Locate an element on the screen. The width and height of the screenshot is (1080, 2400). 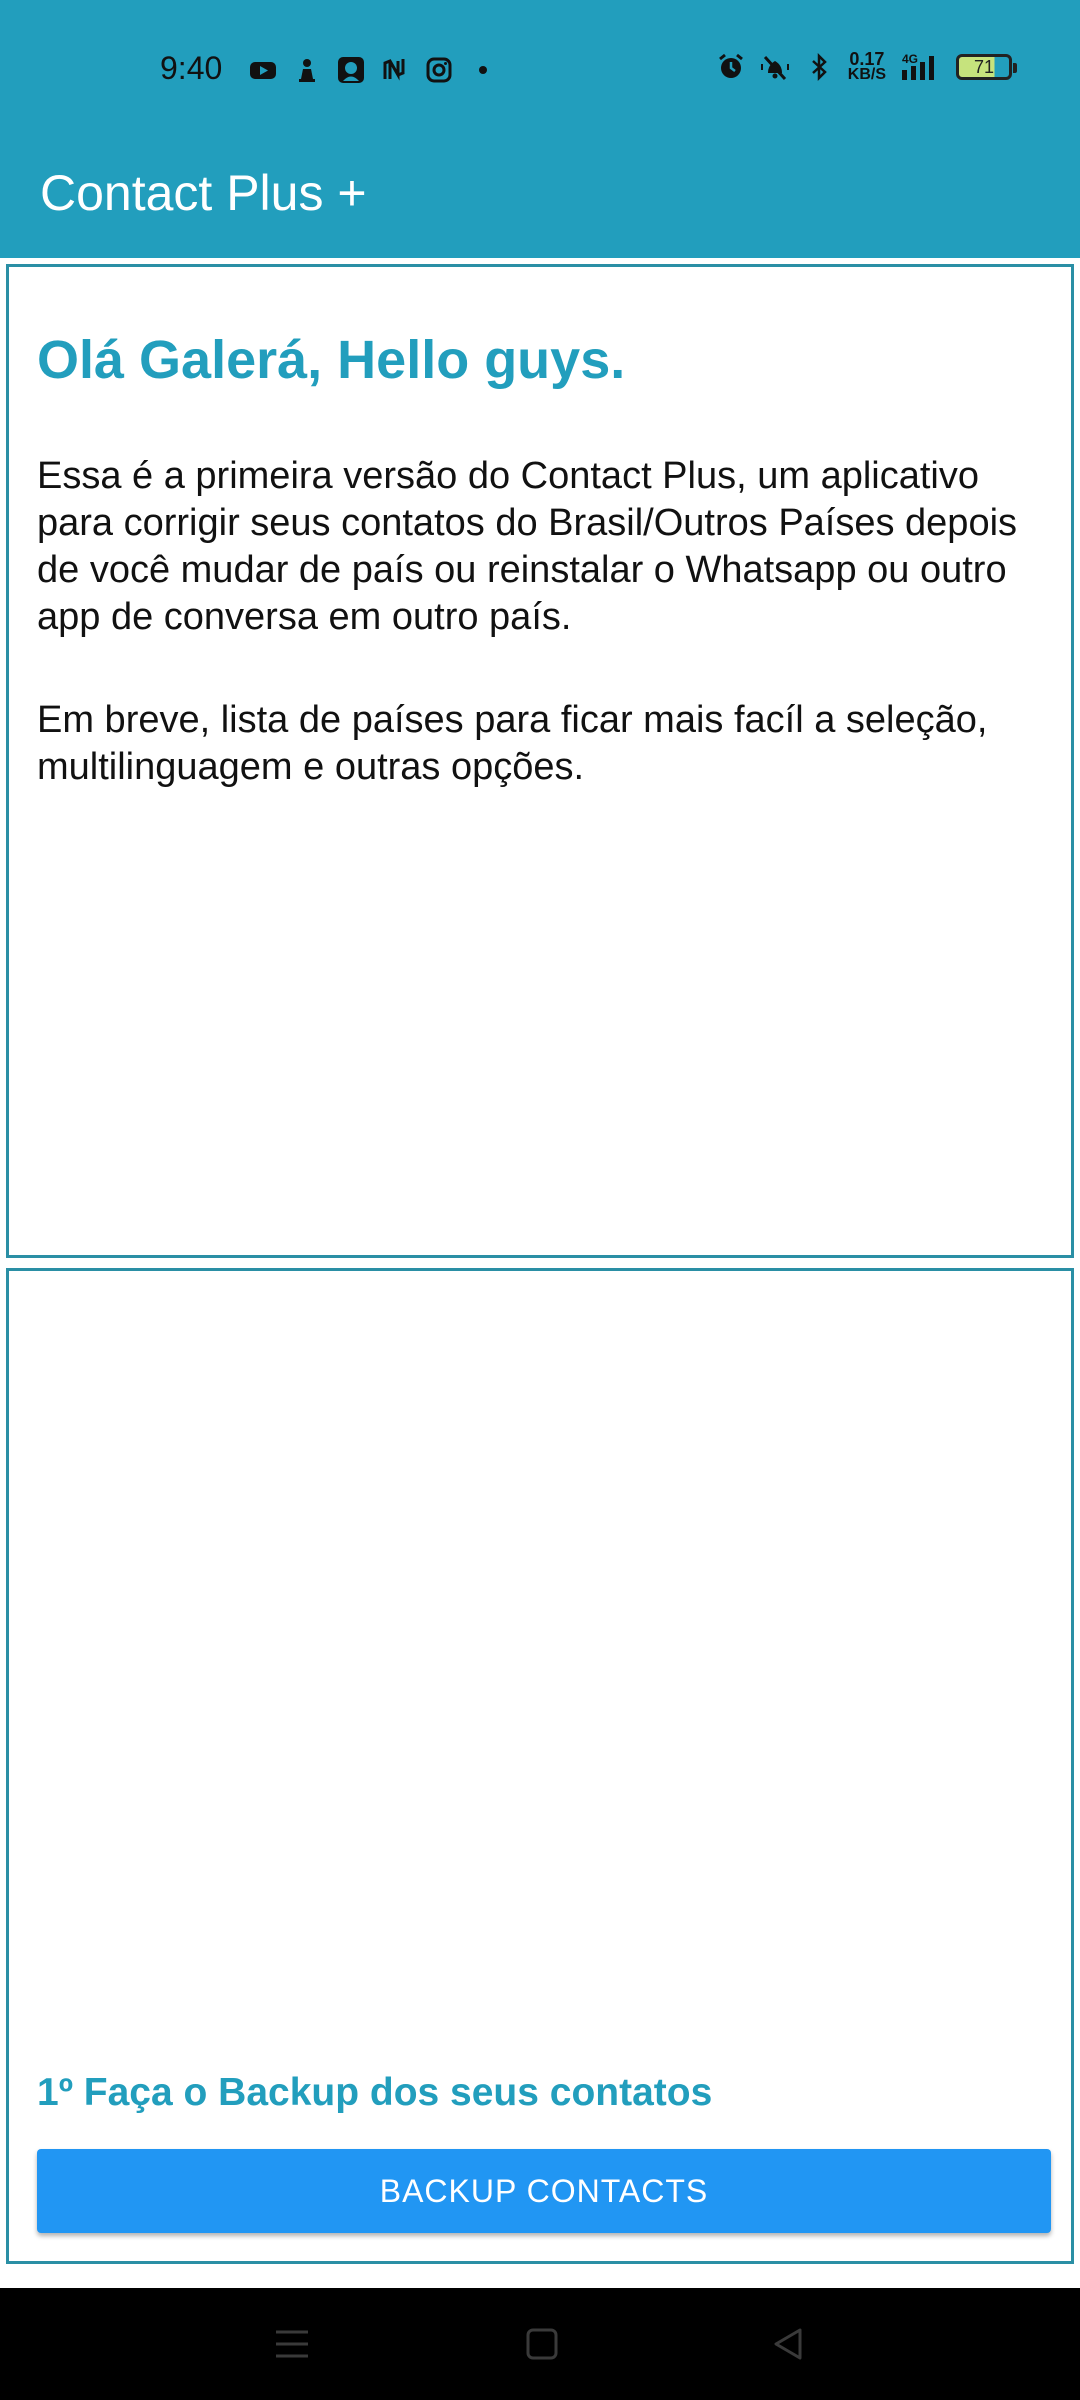
recents-button is located at coordinates (292, 2344).